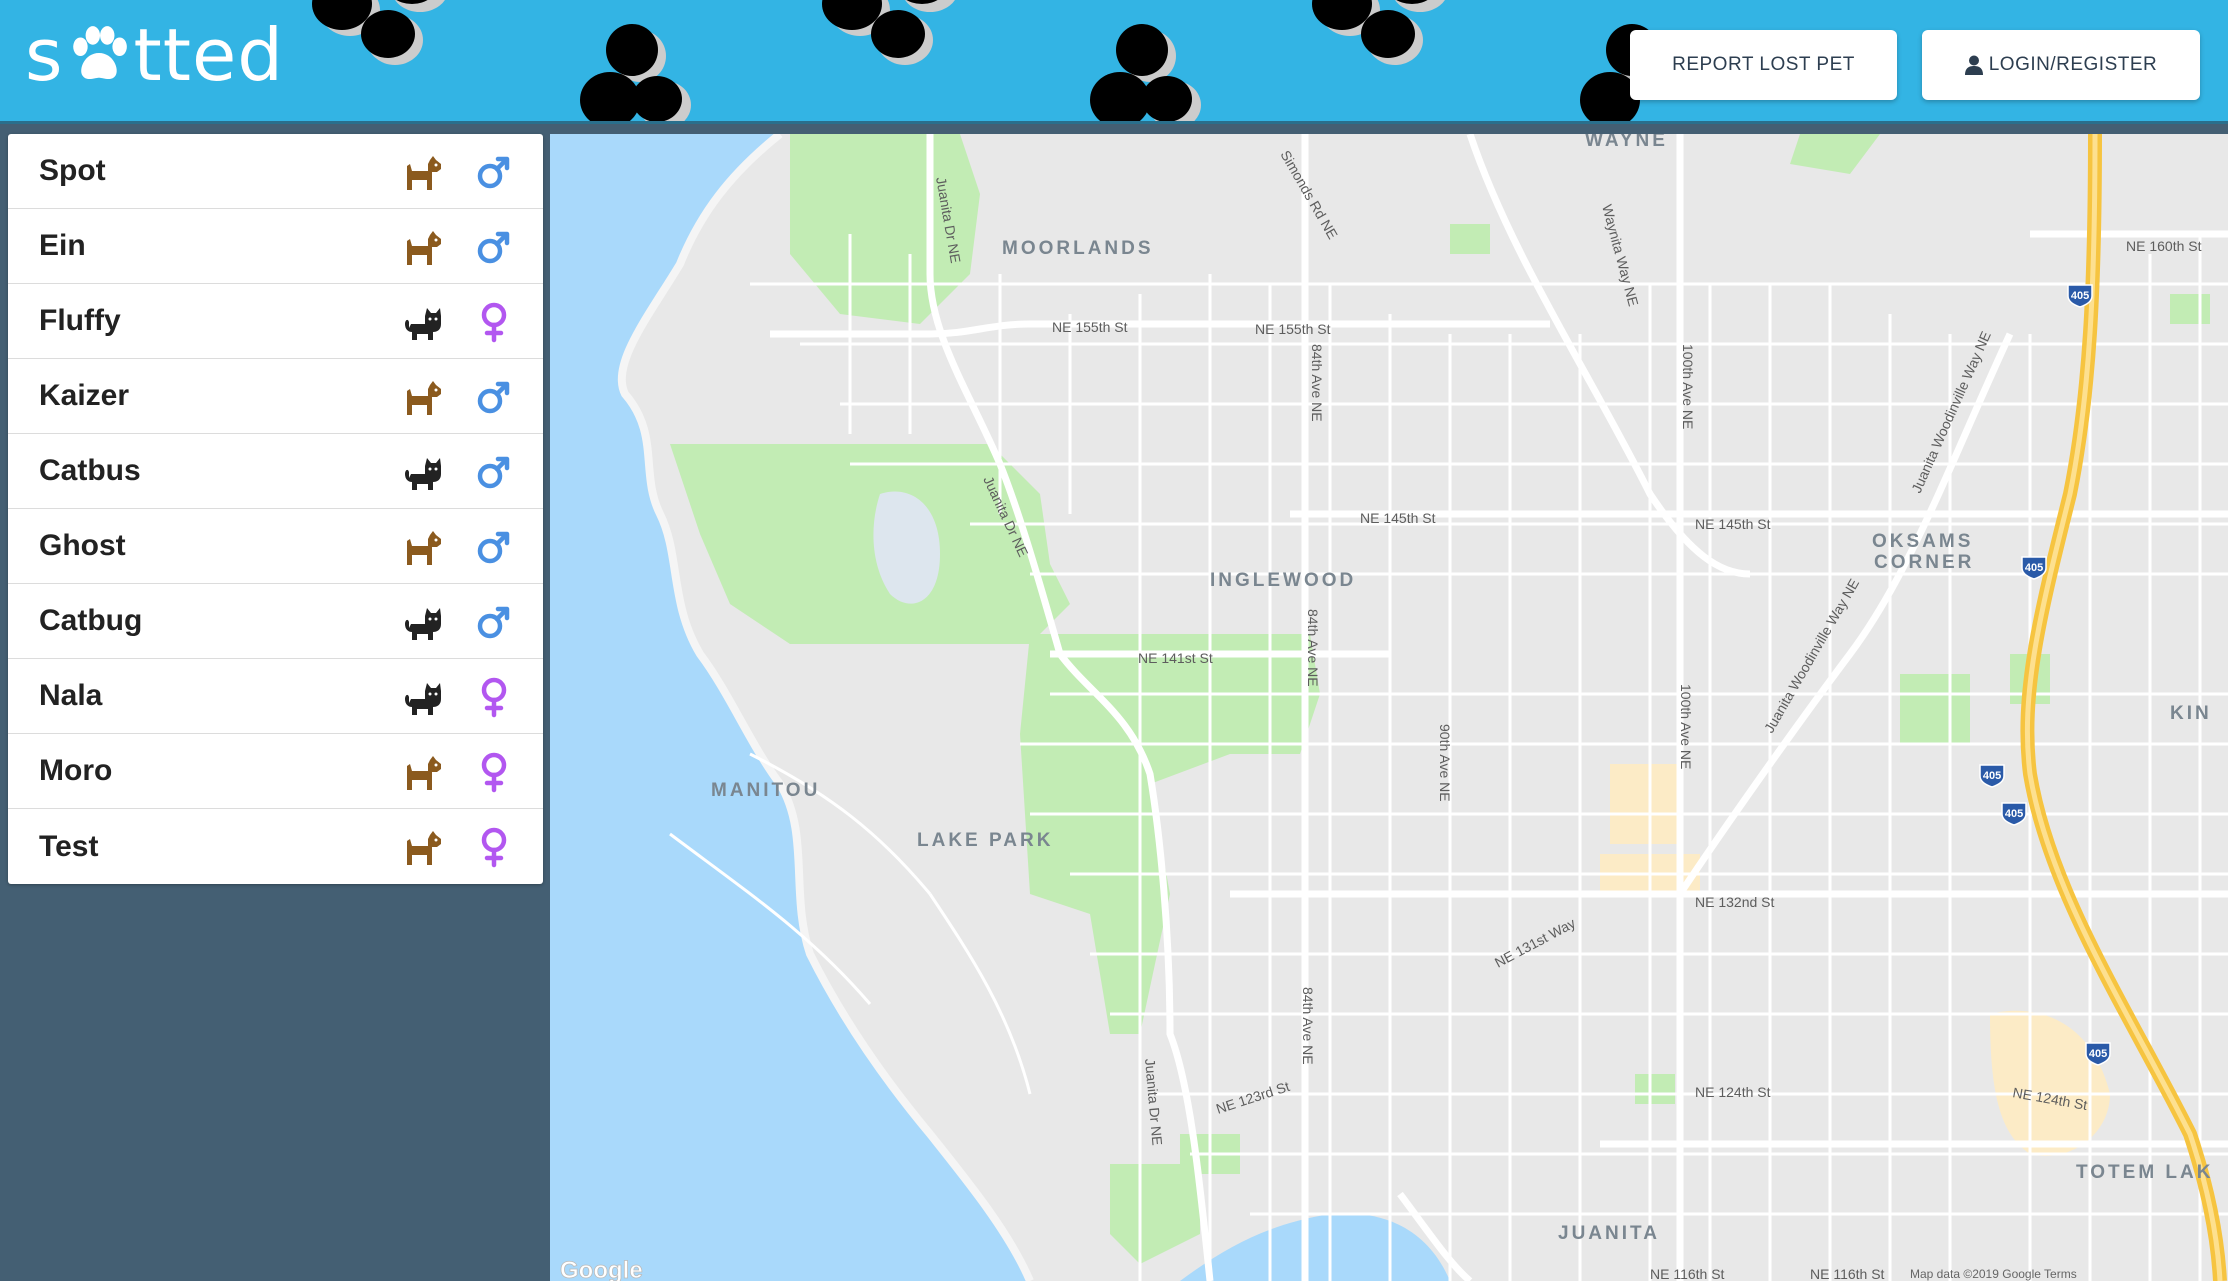  I want to click on street-label: NE 132nd St, so click(1734, 902).